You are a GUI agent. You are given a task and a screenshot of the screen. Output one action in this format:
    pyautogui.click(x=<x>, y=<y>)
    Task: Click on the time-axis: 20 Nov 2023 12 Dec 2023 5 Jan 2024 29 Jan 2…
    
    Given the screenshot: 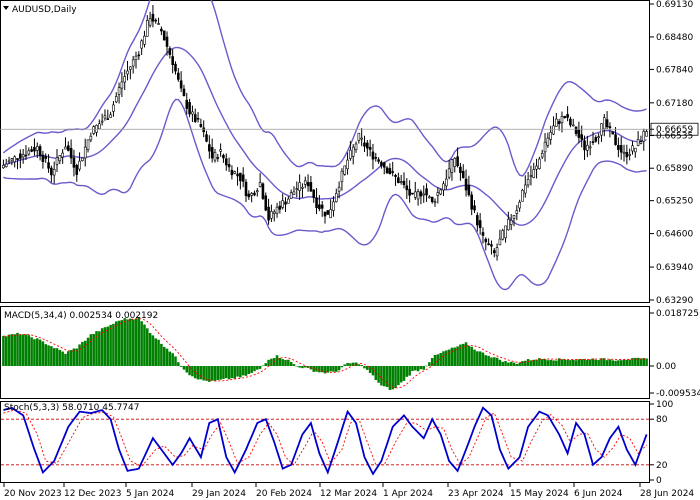 What is the action you would take?
    pyautogui.click(x=348, y=491)
    